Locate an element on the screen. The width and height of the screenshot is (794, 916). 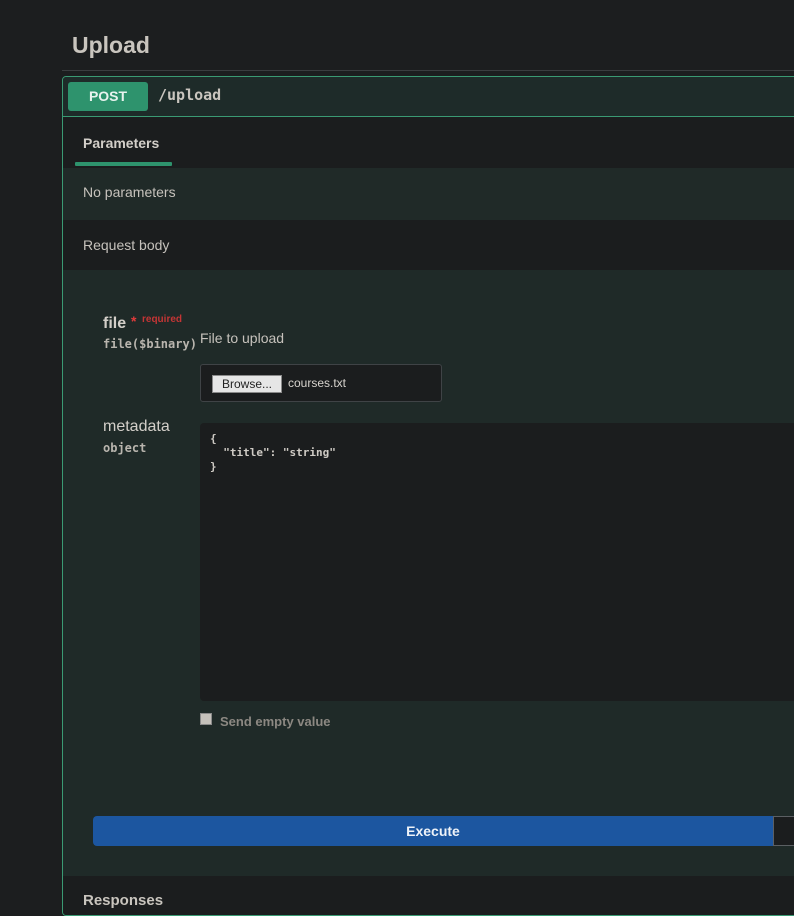
parameters-tab-header is located at coordinates (428, 142).